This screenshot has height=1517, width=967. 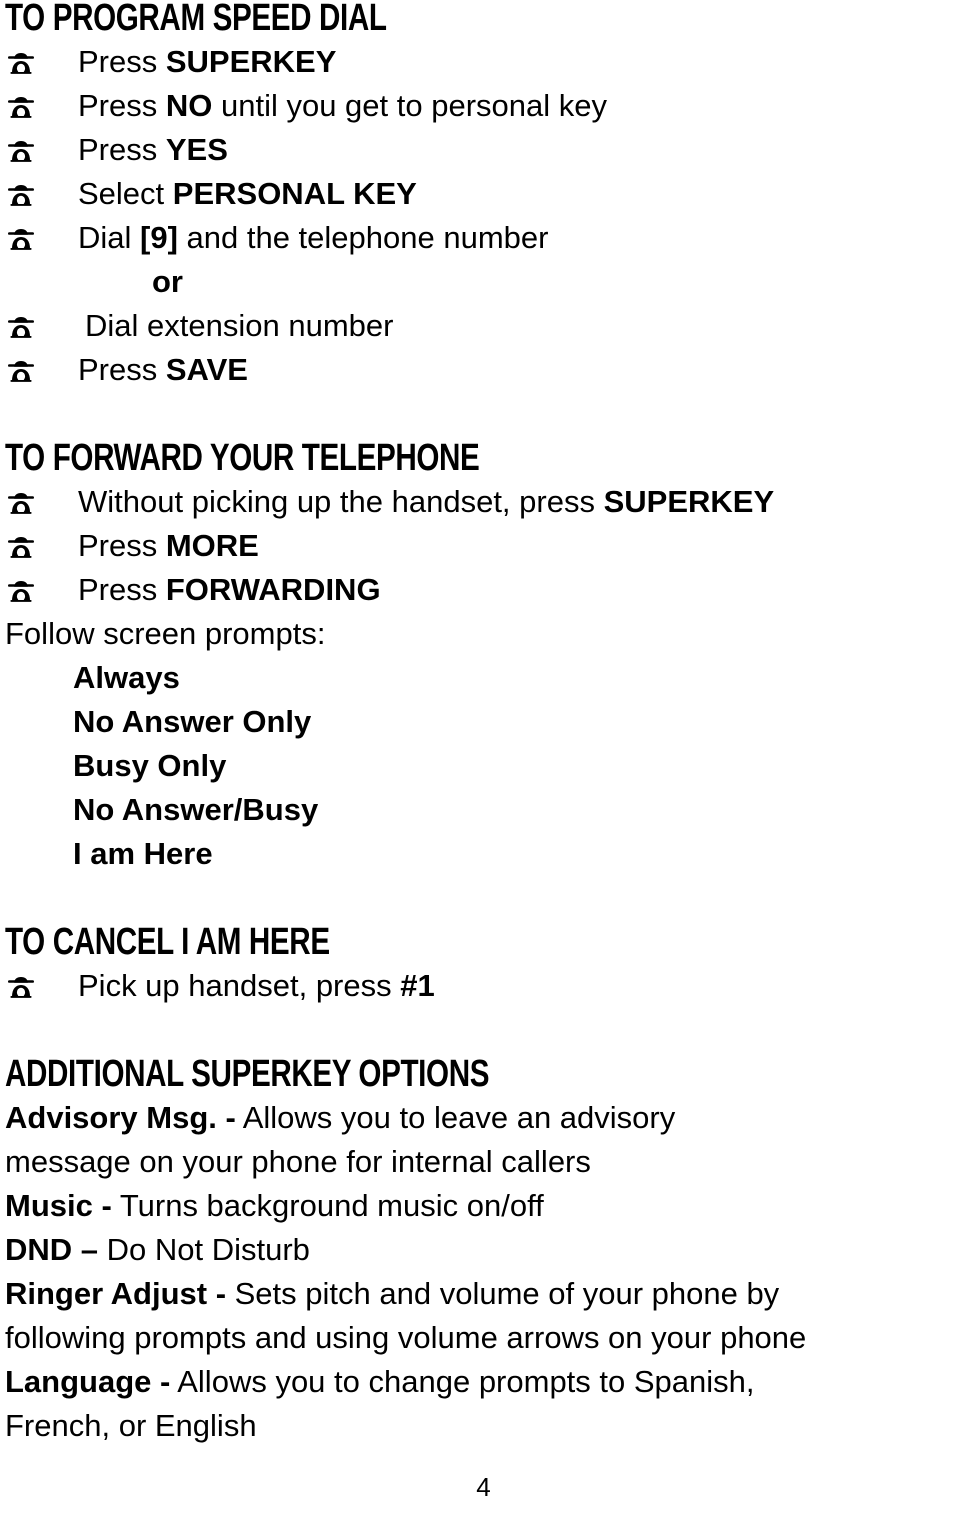 What do you see at coordinates (486, 1250) in the screenshot?
I see `option-definition-line: DND – Do Not Disturb` at bounding box center [486, 1250].